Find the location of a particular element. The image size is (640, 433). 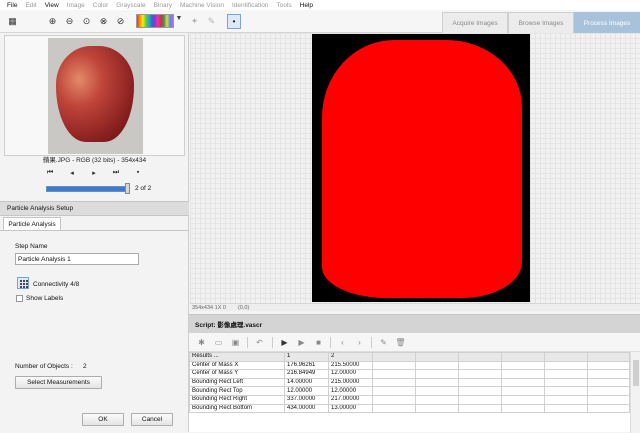

first-image-icon: ⏮ is located at coordinates (50, 175).